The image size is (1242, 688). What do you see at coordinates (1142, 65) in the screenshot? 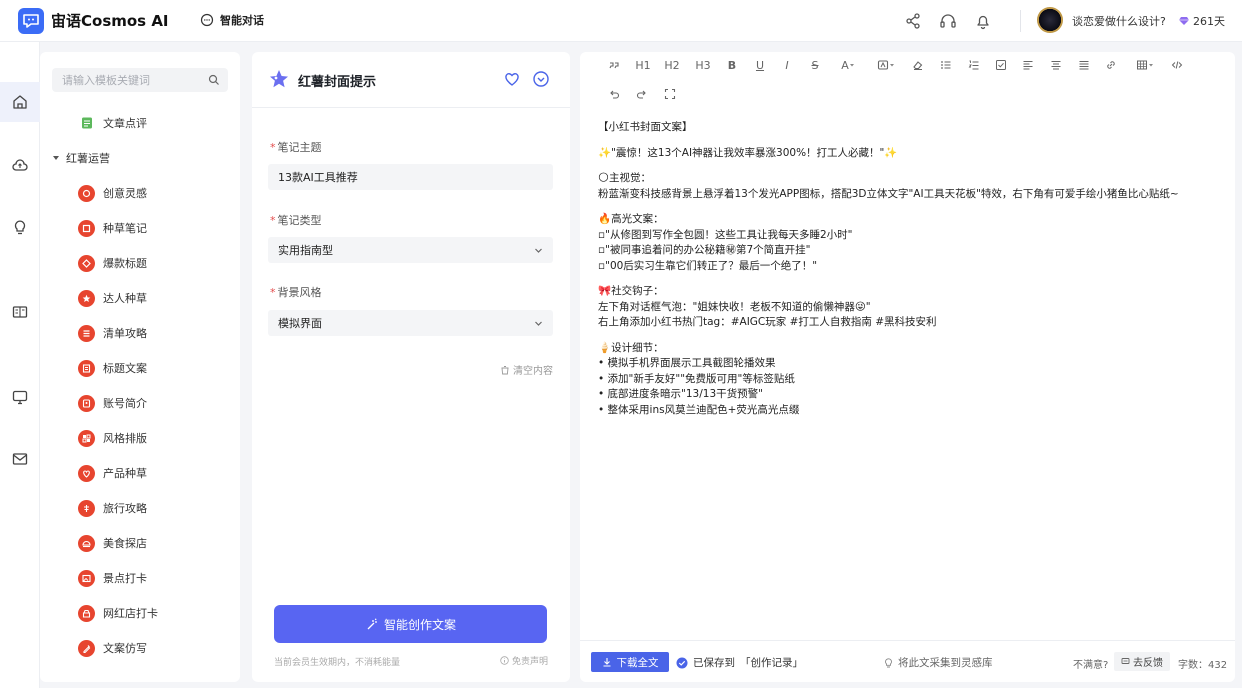
I see `table-icon` at bounding box center [1142, 65].